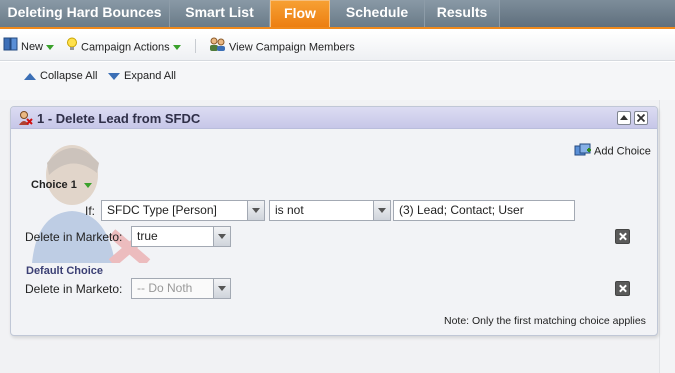 The image size is (675, 373). What do you see at coordinates (165, 288) in the screenshot?
I see `default-delete-in-marketo-value: -- Do Noth` at bounding box center [165, 288].